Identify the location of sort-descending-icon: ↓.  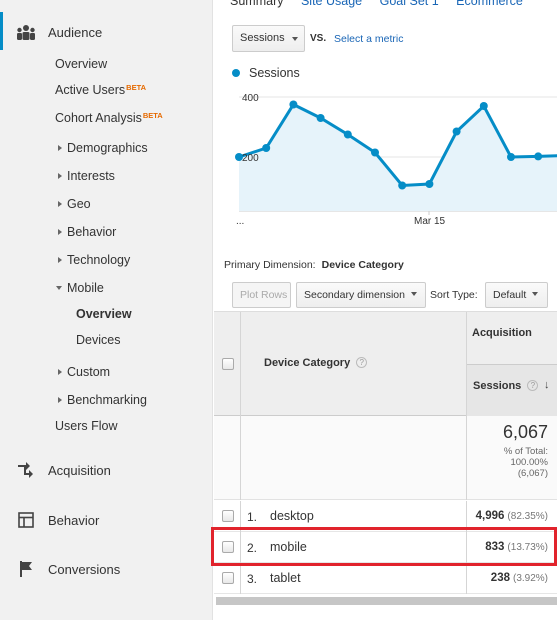
(547, 385).